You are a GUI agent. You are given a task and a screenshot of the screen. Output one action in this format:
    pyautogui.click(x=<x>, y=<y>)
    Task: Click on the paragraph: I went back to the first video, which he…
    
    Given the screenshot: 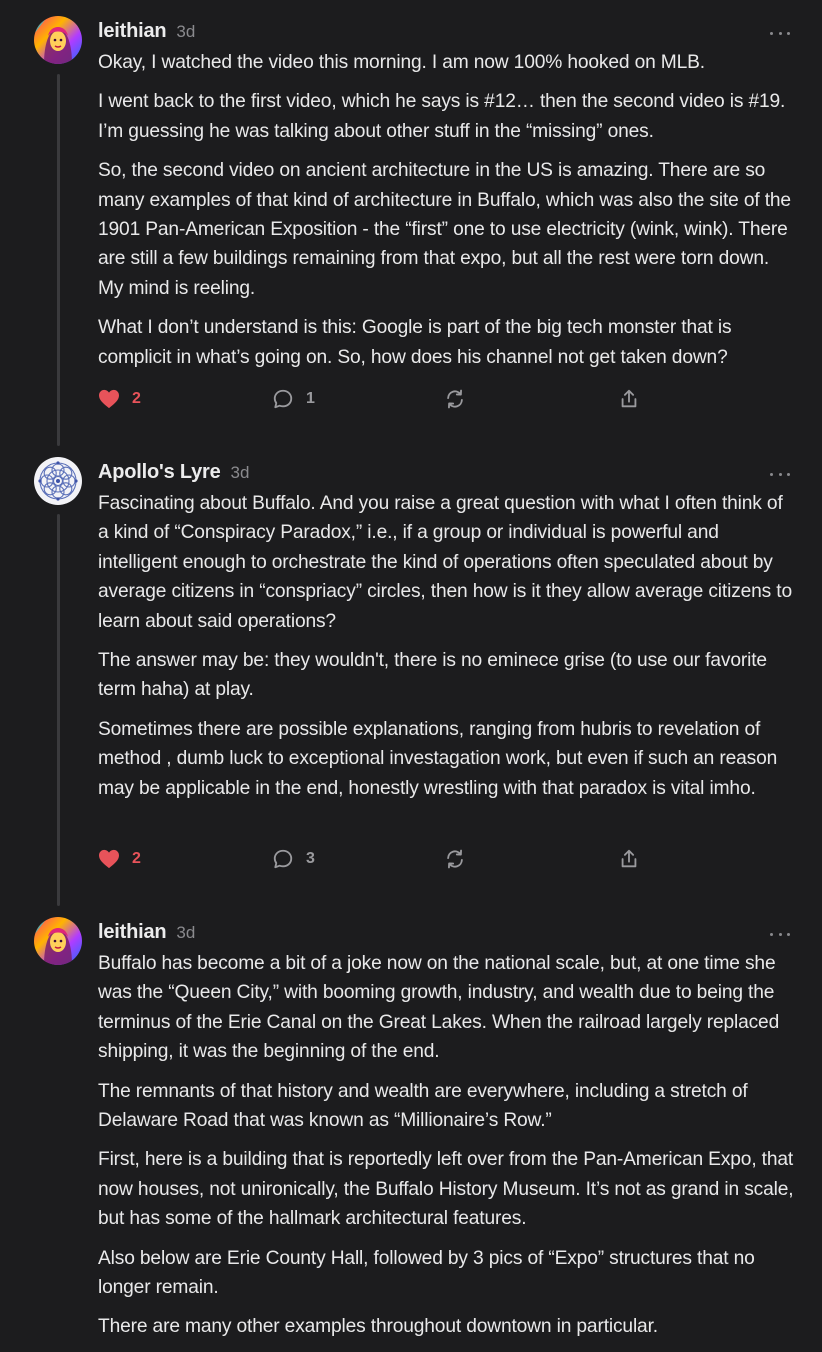 What is the action you would take?
    pyautogui.click(x=442, y=116)
    